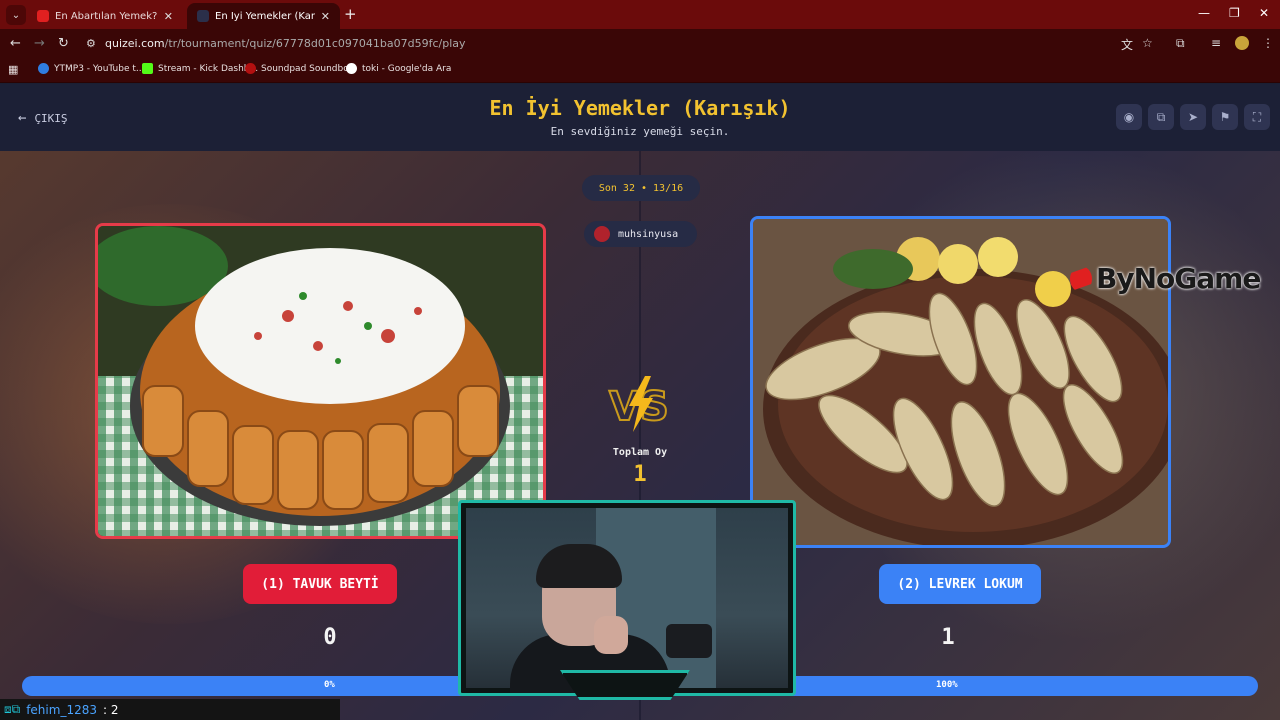 This screenshot has width=1280, height=720. I want to click on site-info-icon: ⚙, so click(91, 43).